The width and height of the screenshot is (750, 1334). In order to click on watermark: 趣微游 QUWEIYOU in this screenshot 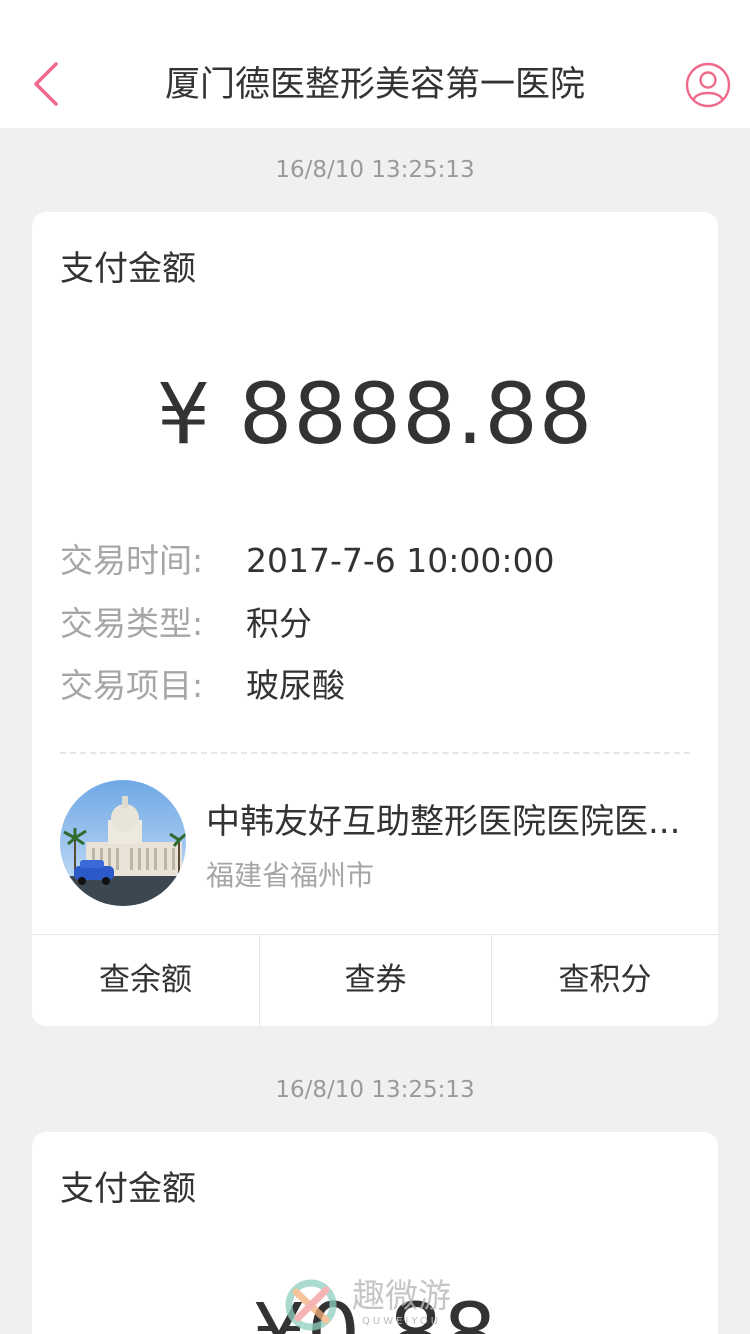, I will do `click(392, 1305)`.